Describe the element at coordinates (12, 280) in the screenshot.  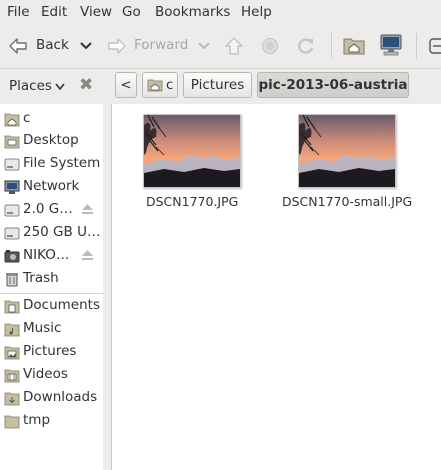
I see `trash-icon` at that location.